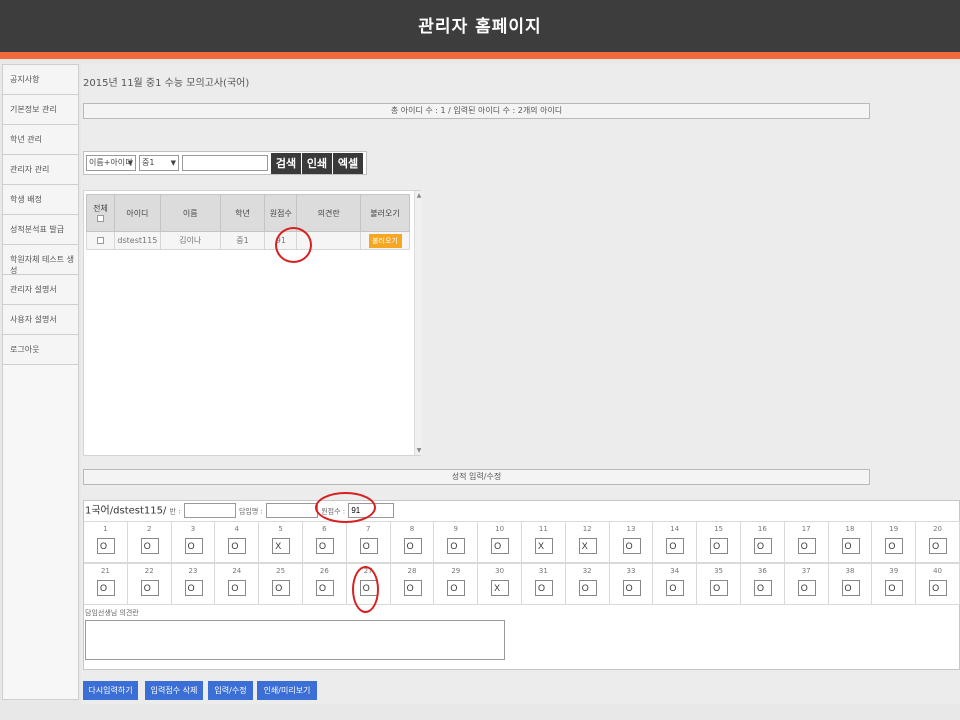 The image size is (960, 720). What do you see at coordinates (40, 140) in the screenshot?
I see `sidebar-item-grade-mgmt: 학년 관리` at bounding box center [40, 140].